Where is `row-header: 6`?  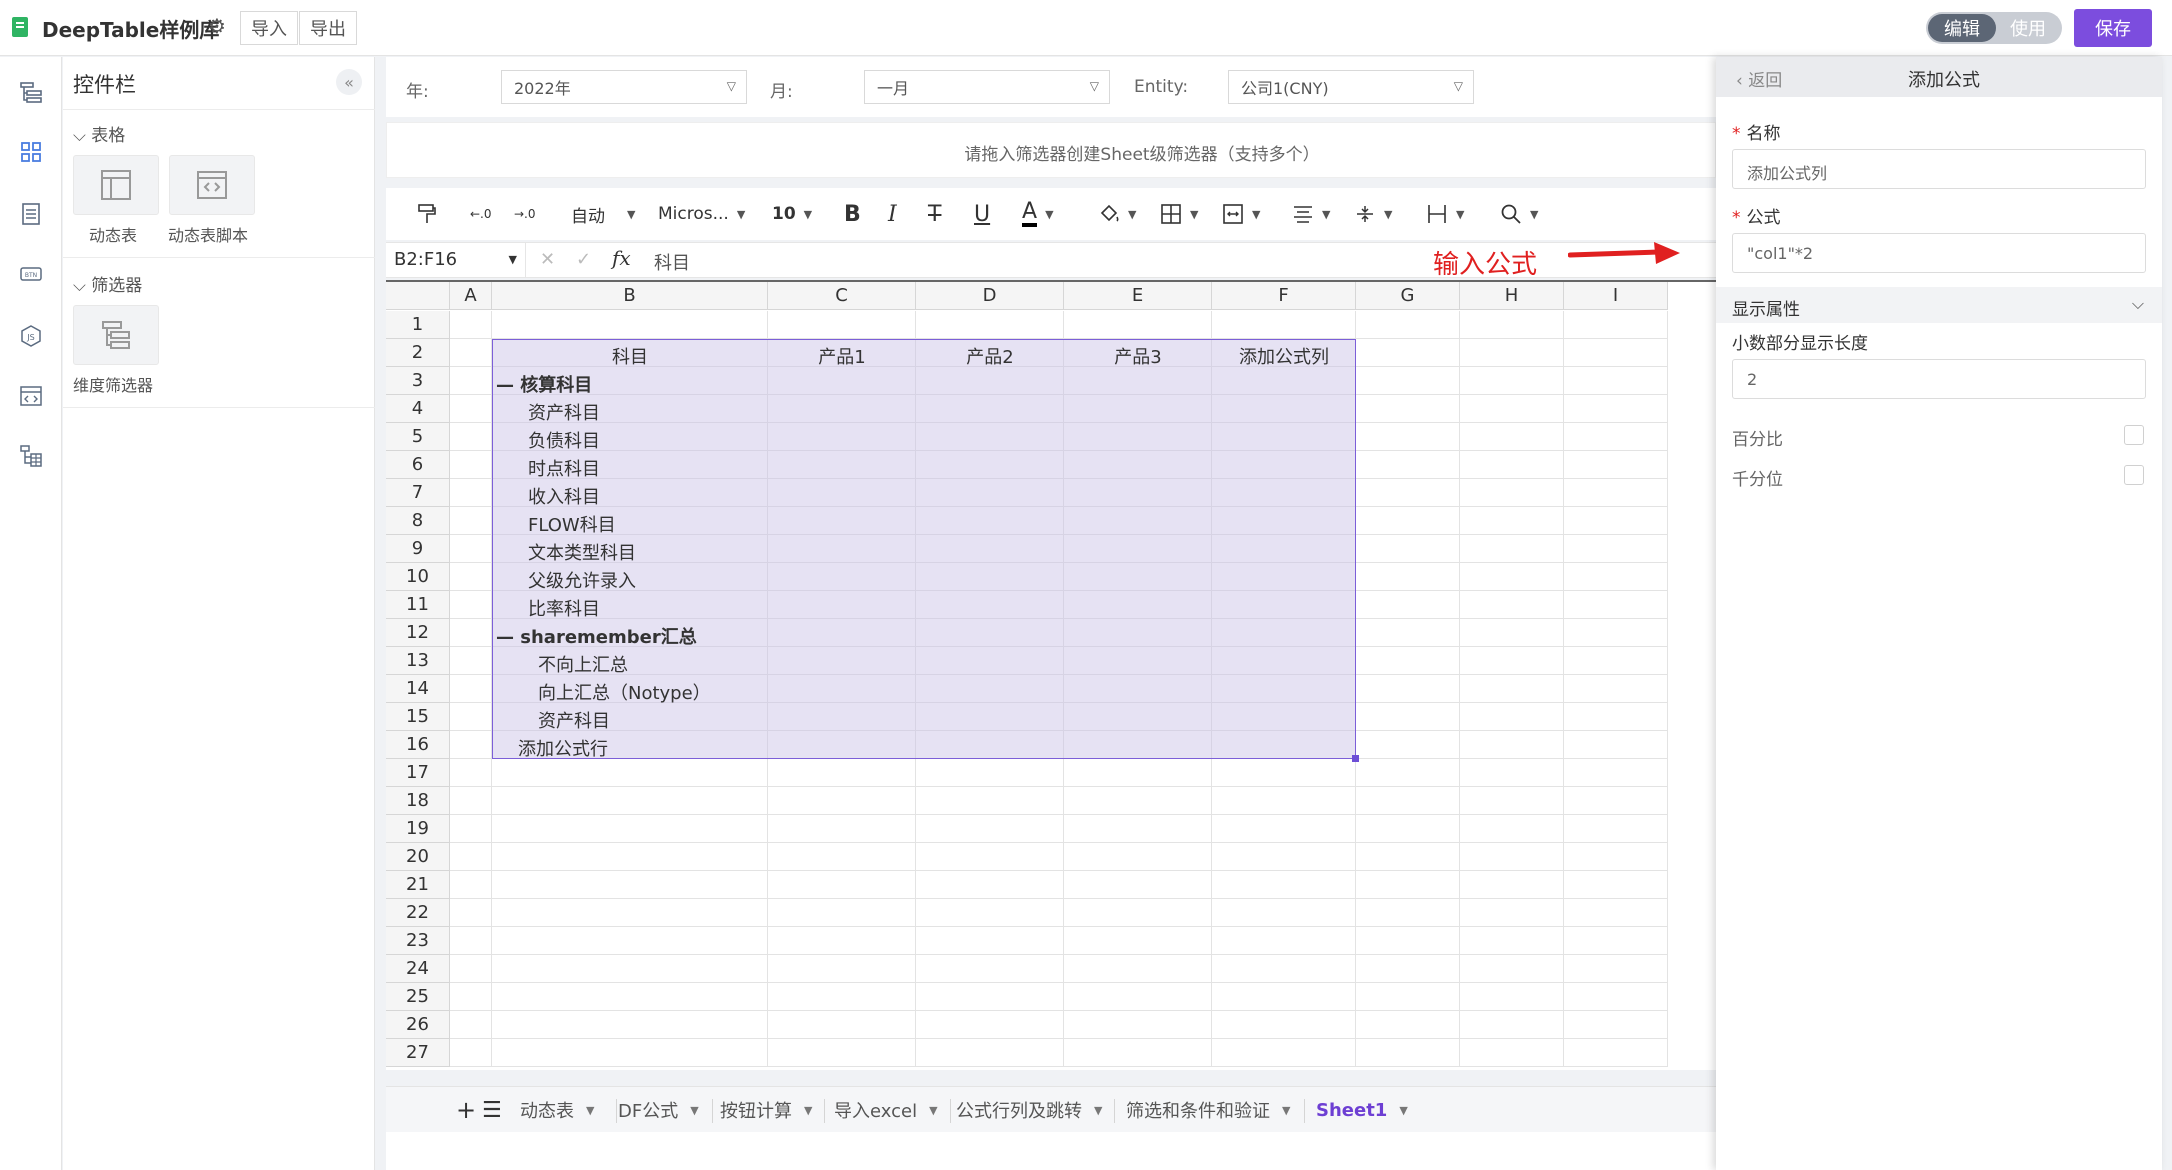
row-header: 6 is located at coordinates (418, 465).